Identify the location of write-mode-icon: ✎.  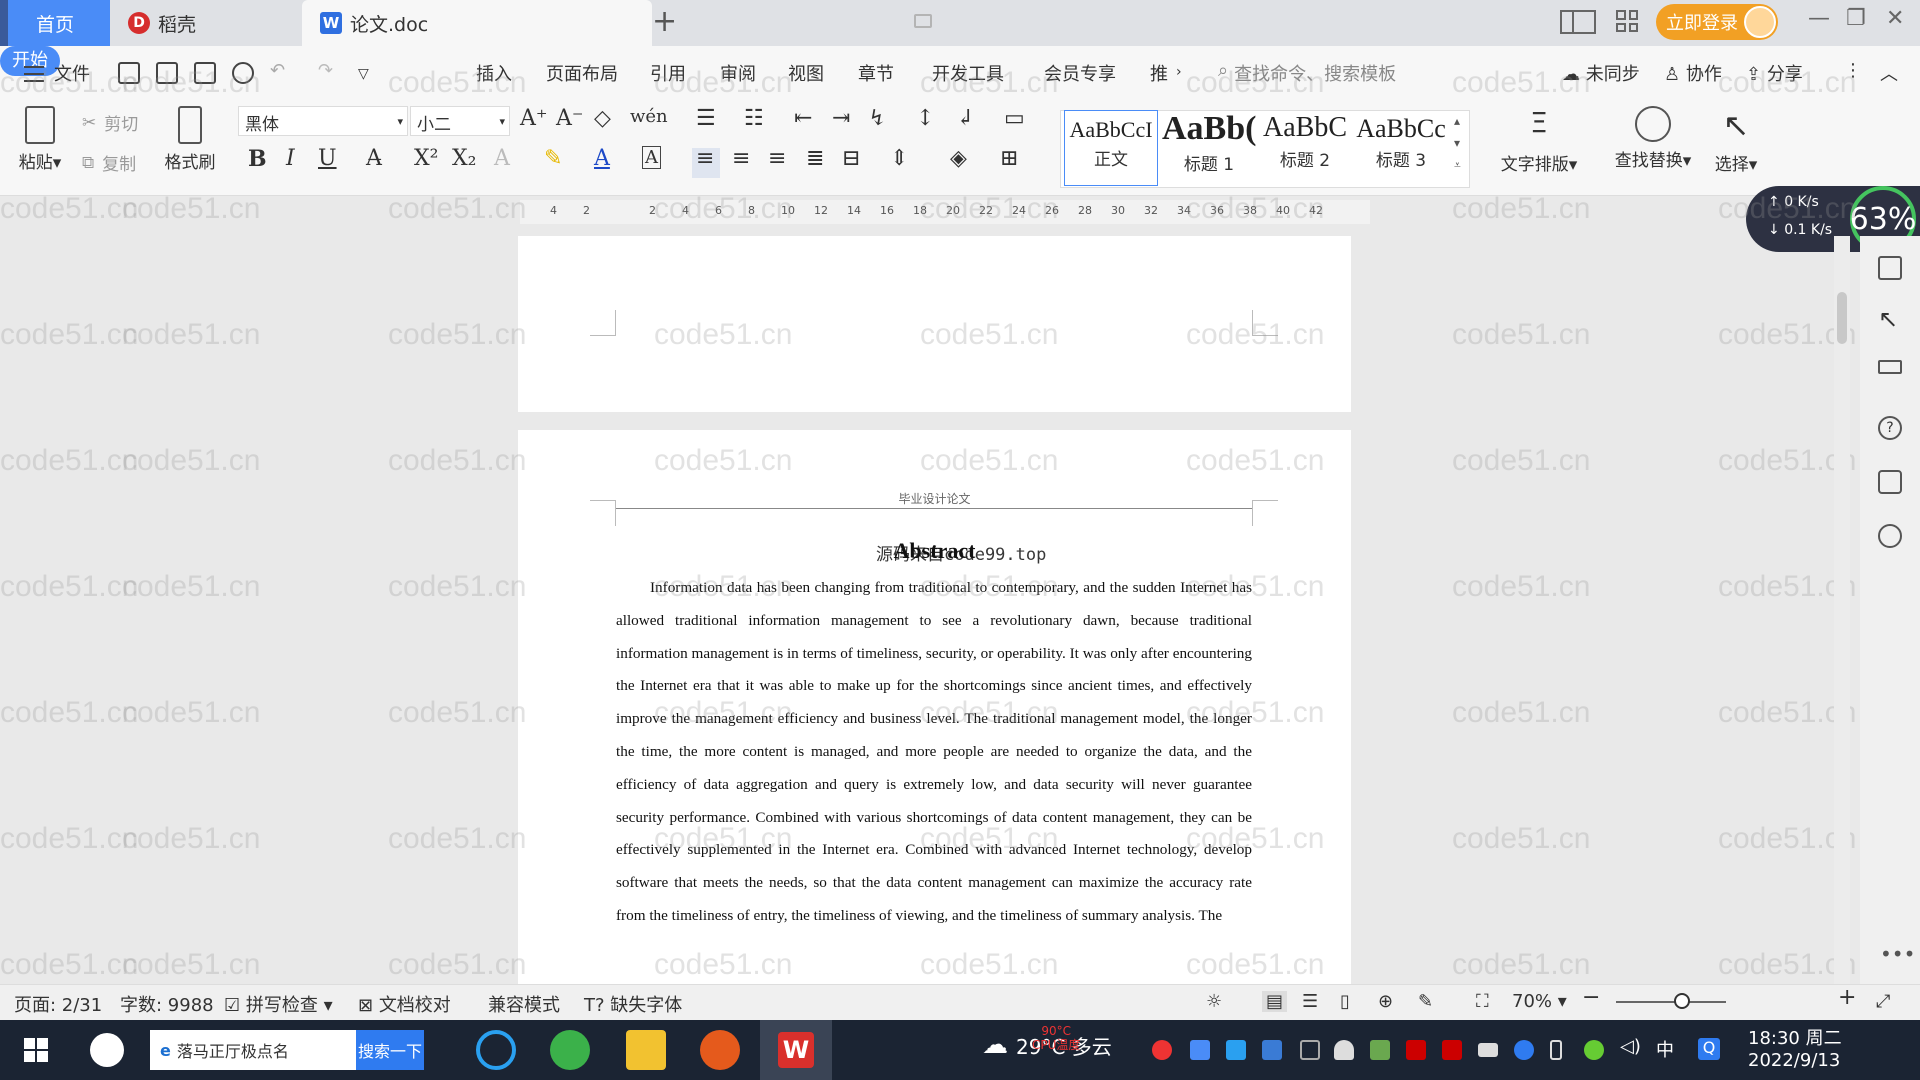
(1425, 1001).